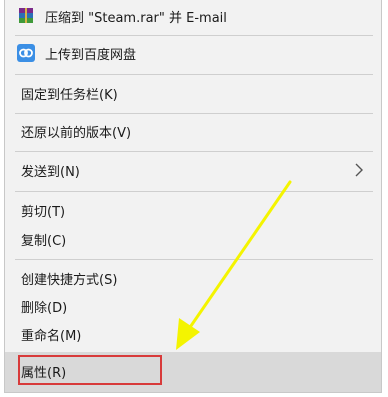 The height and width of the screenshot is (397, 388). I want to click on menu-item-compress-email: 压缩到 "Steam.rar" 并 E-mail, so click(193, 16).